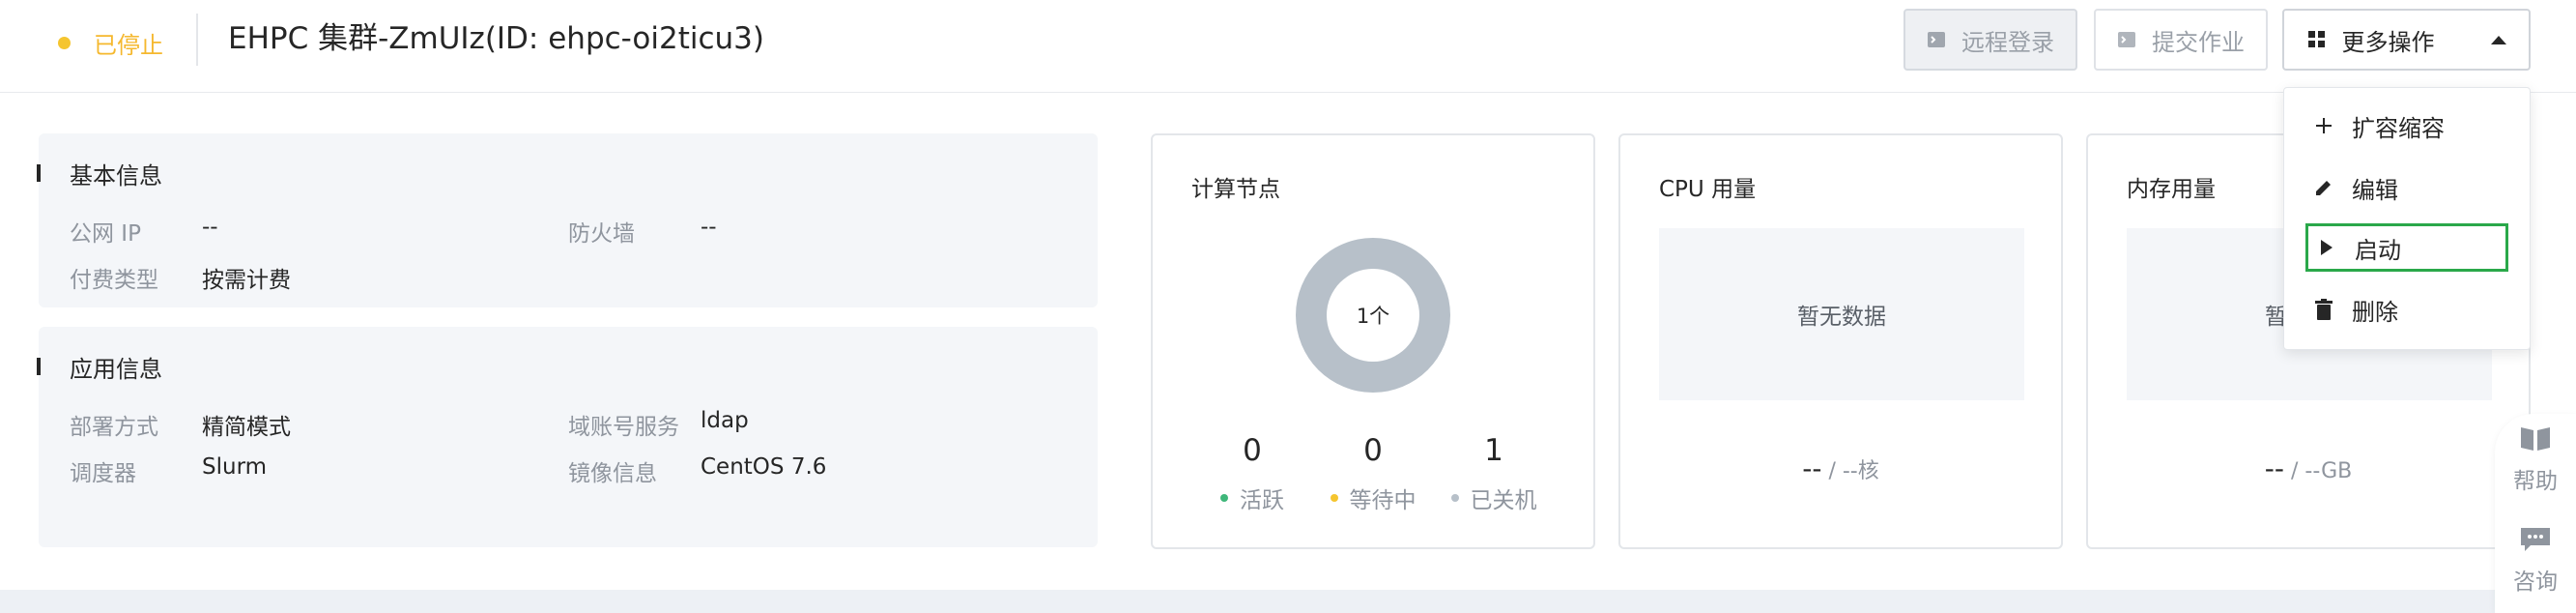 Image resolution: width=2576 pixels, height=613 pixels. I want to click on memory-value: --, so click(2274, 468).